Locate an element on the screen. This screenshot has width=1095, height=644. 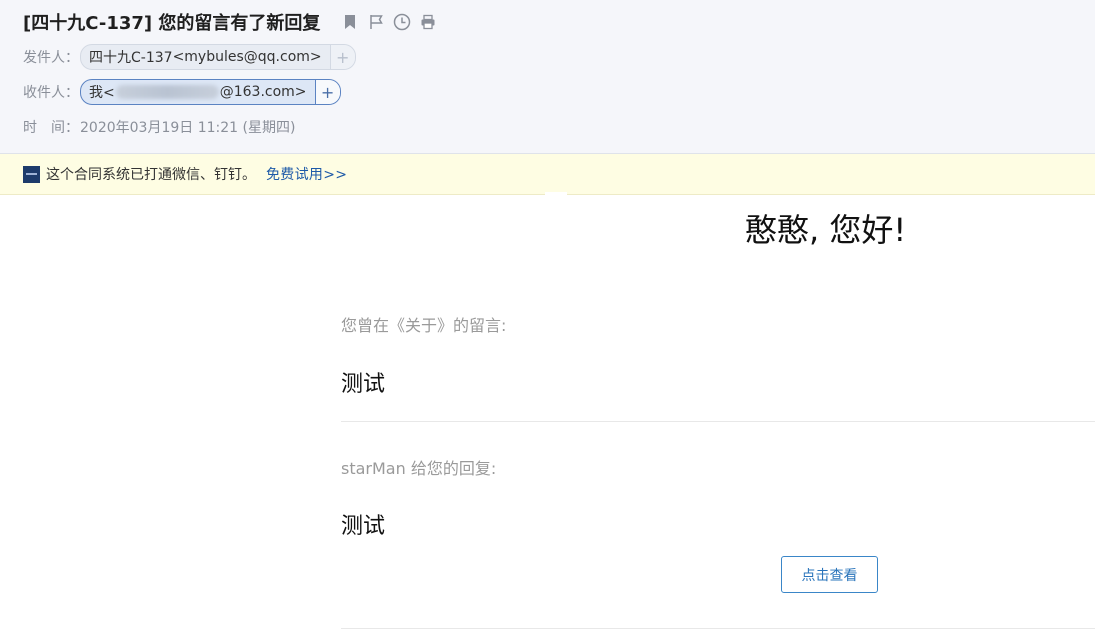
email-subject: [四十九C-137] 您的留言有了新回复 is located at coordinates (172, 23).